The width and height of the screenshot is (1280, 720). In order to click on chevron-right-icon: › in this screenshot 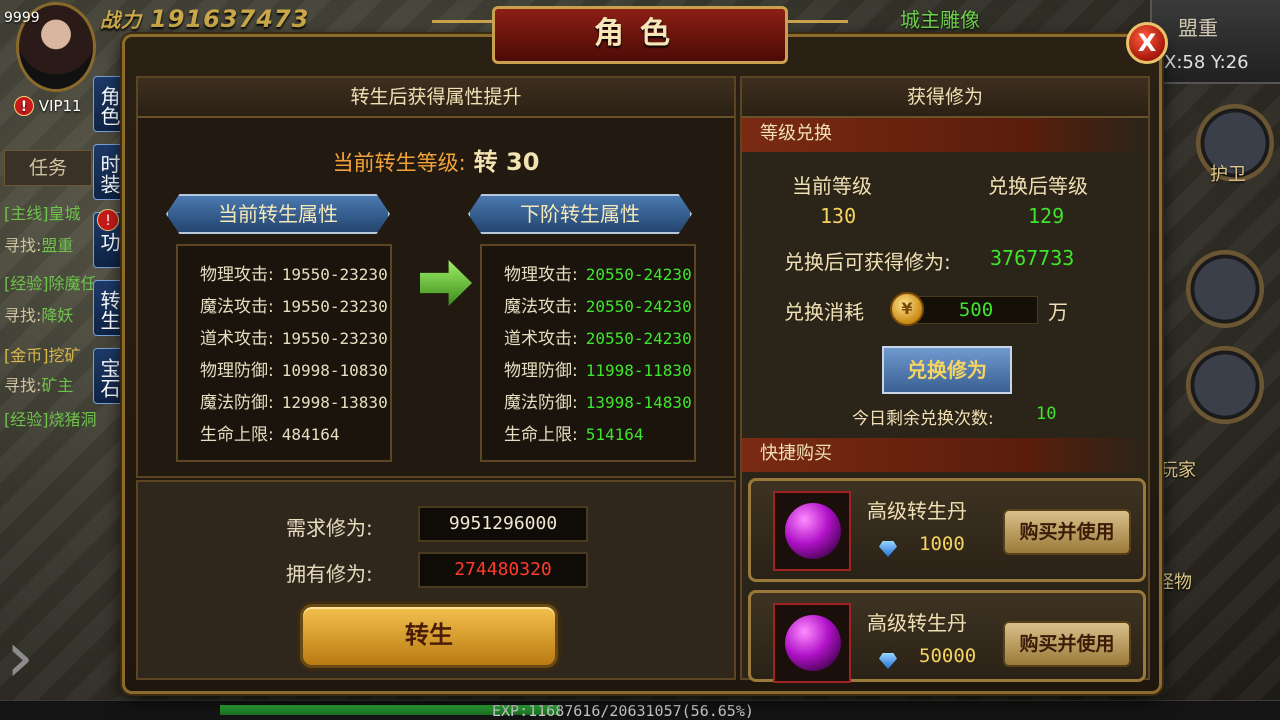, I will do `click(29, 657)`.